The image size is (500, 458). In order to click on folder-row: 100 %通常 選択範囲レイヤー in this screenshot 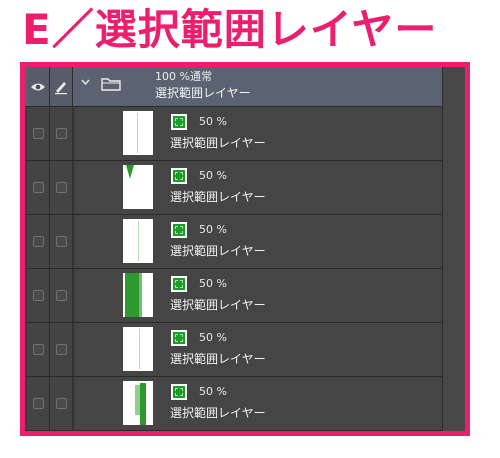, I will do `click(234, 87)`.